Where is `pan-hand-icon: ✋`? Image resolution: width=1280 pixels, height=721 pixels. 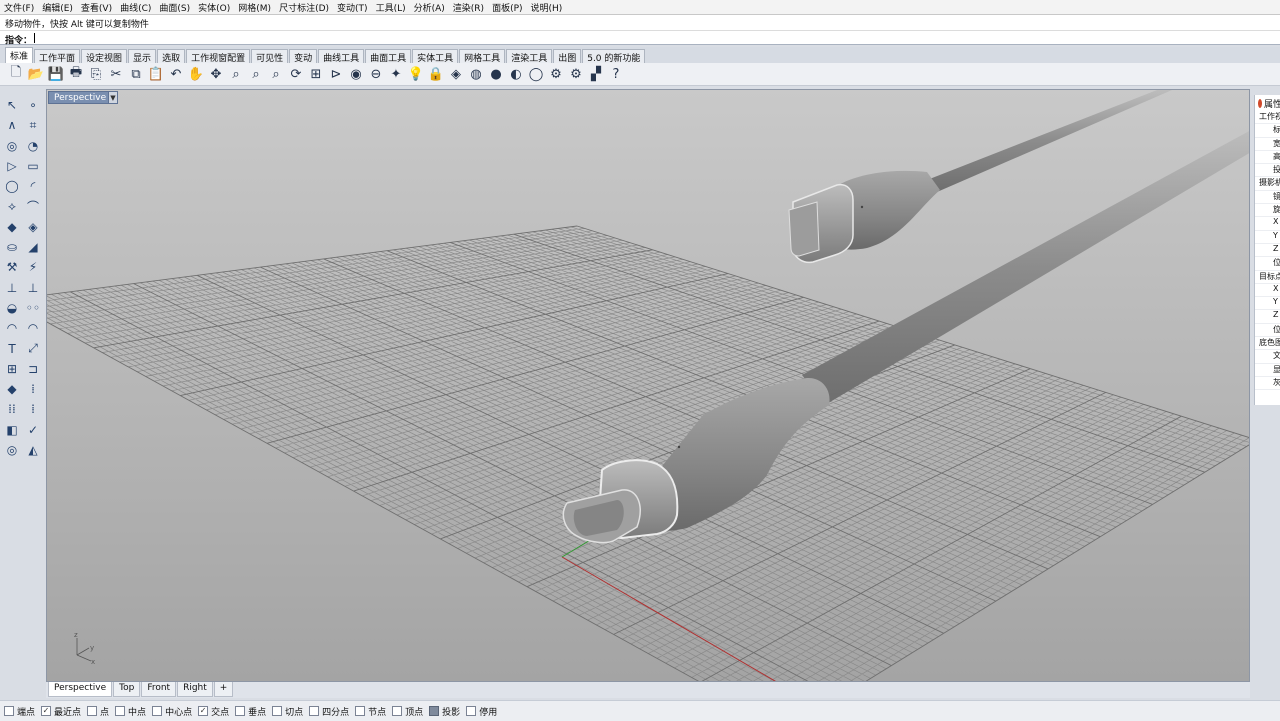
pan-hand-icon: ✋ is located at coordinates (196, 74).